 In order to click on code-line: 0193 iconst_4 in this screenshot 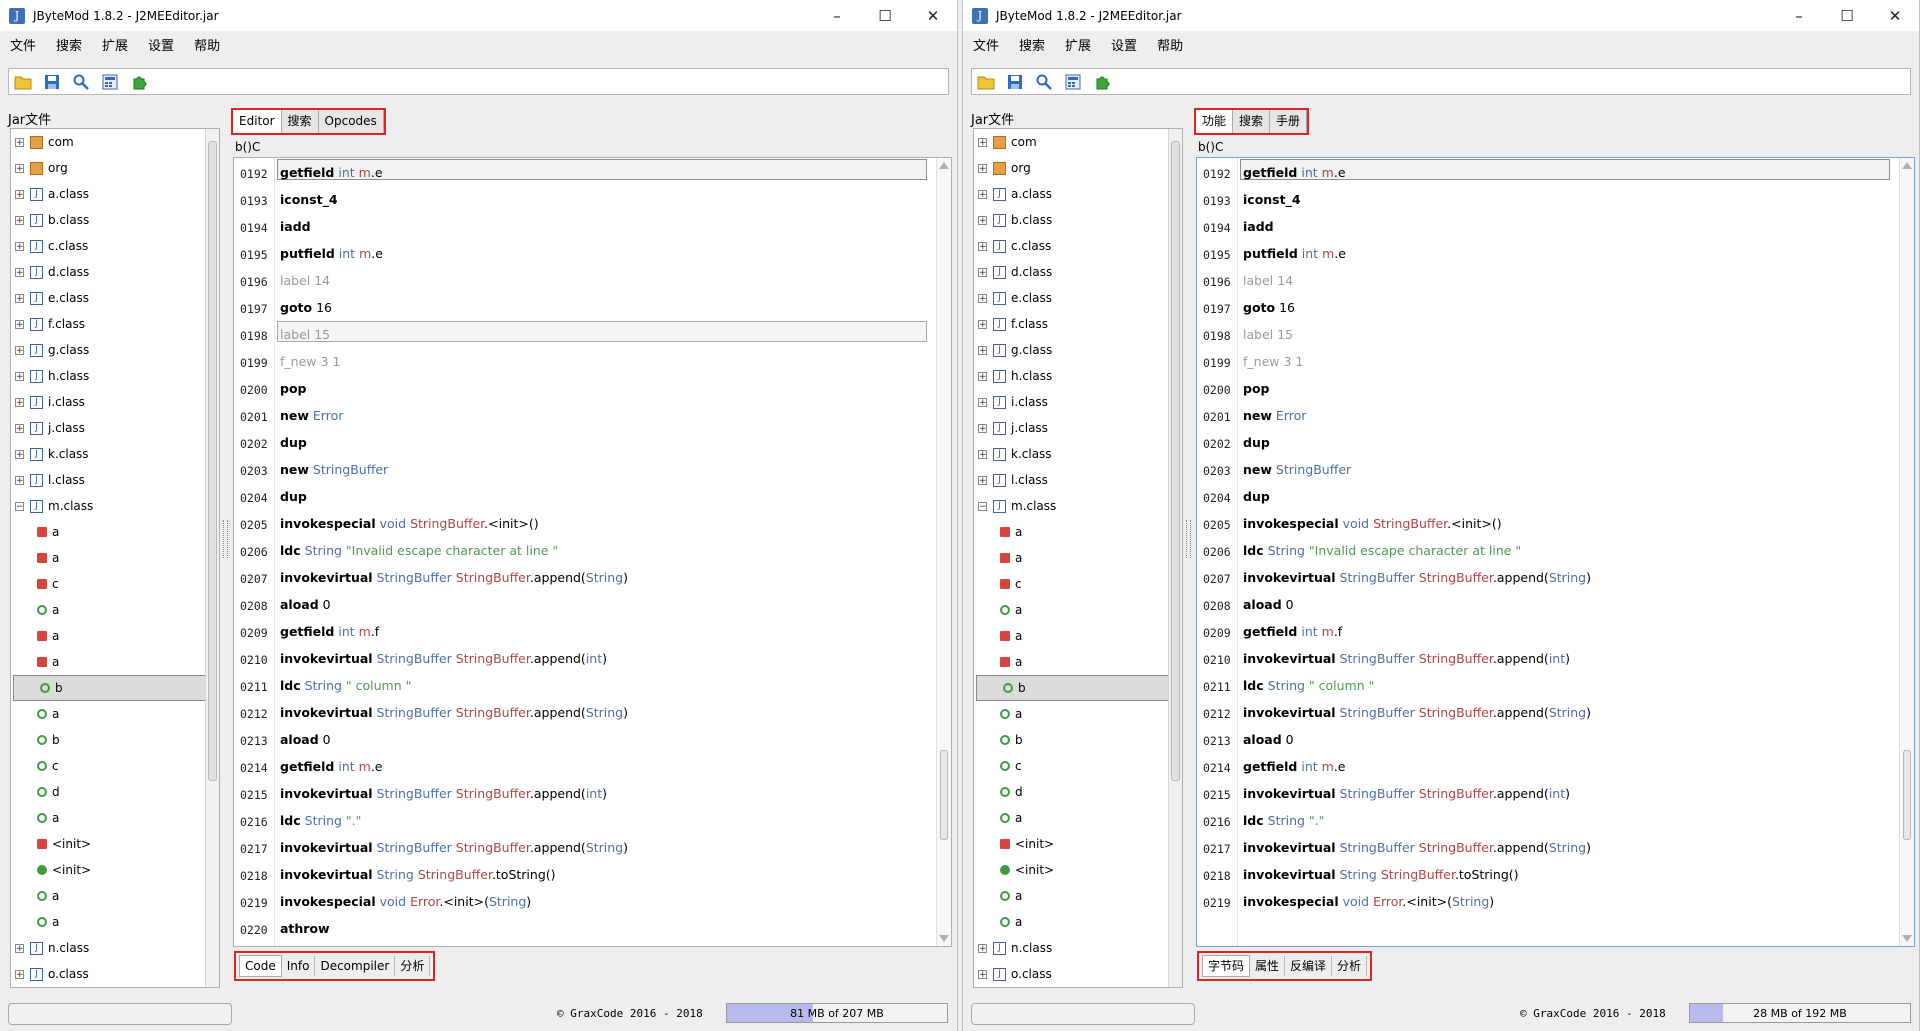, I will do `click(592, 198)`.